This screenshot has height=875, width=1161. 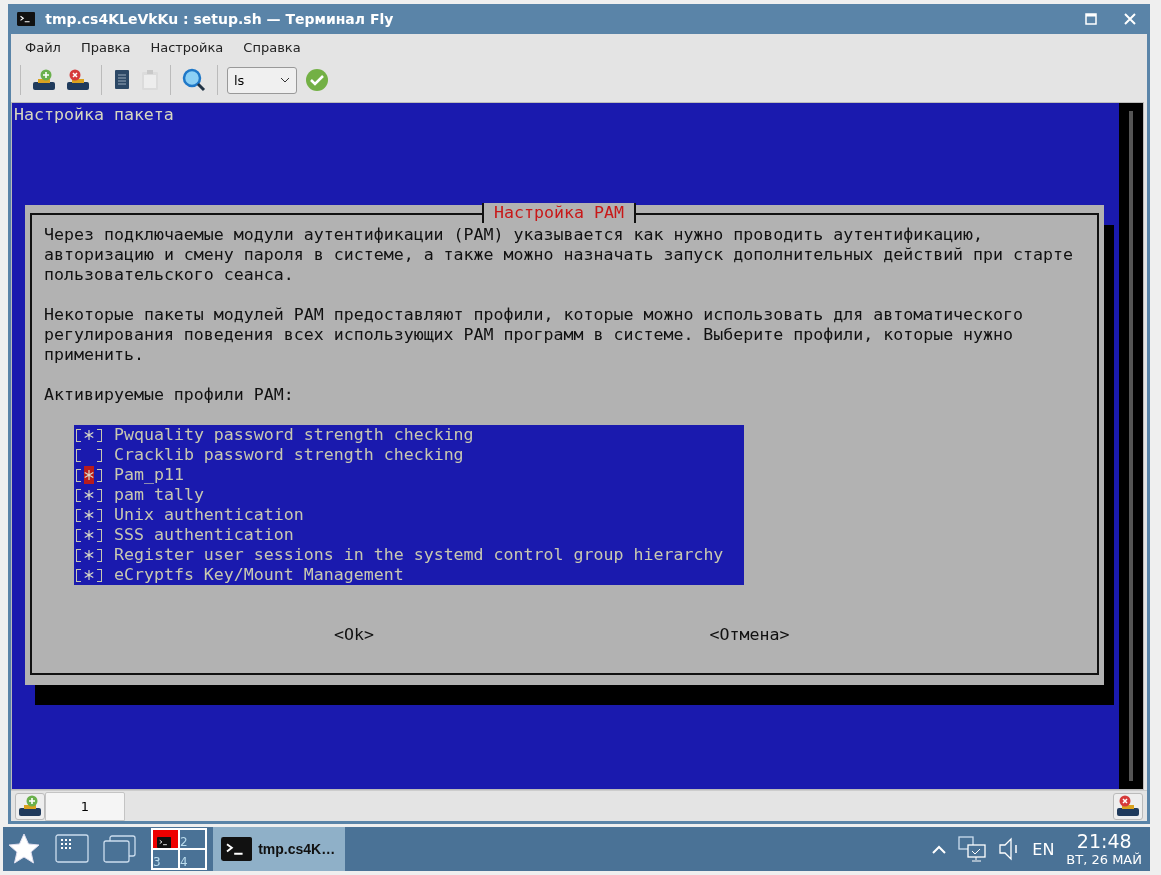 What do you see at coordinates (203, 535) in the screenshot?
I see `profile-label: SSS authentication` at bounding box center [203, 535].